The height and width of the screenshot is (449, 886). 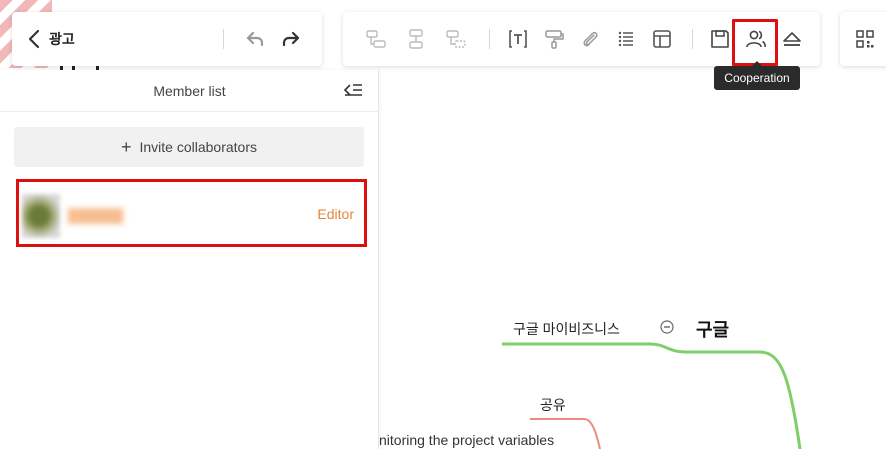 I want to click on collapse-branch-icon, so click(x=667, y=327).